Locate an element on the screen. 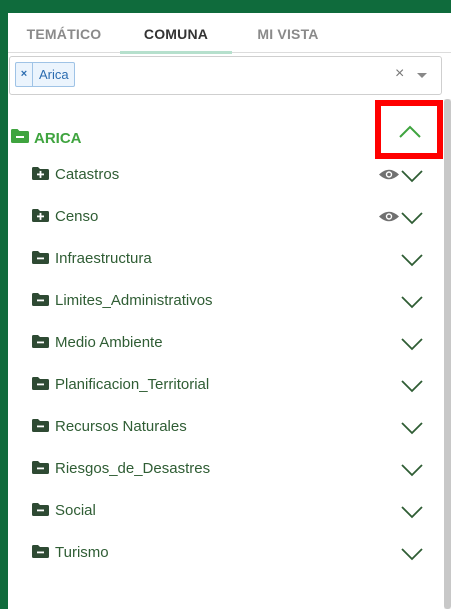 The image size is (451, 609). list-item: Medio Ambiente is located at coordinates (223, 343).